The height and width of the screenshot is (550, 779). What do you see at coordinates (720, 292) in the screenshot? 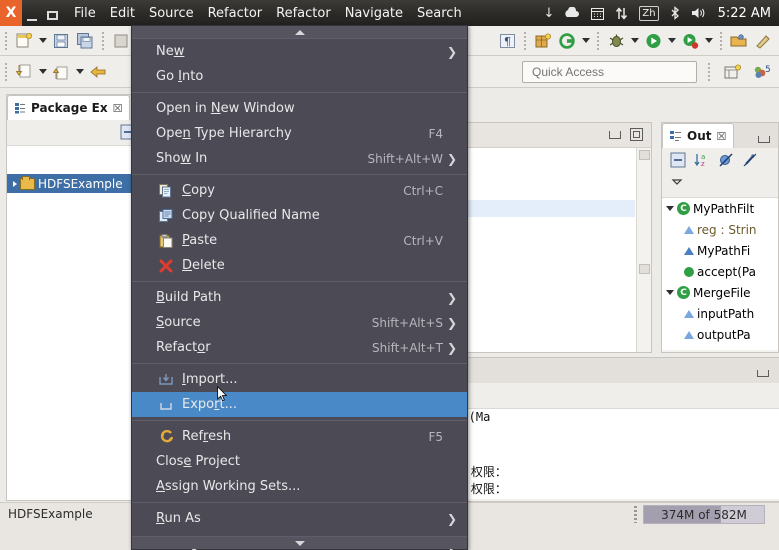
I see `outline-item: C MergeFile` at bounding box center [720, 292].